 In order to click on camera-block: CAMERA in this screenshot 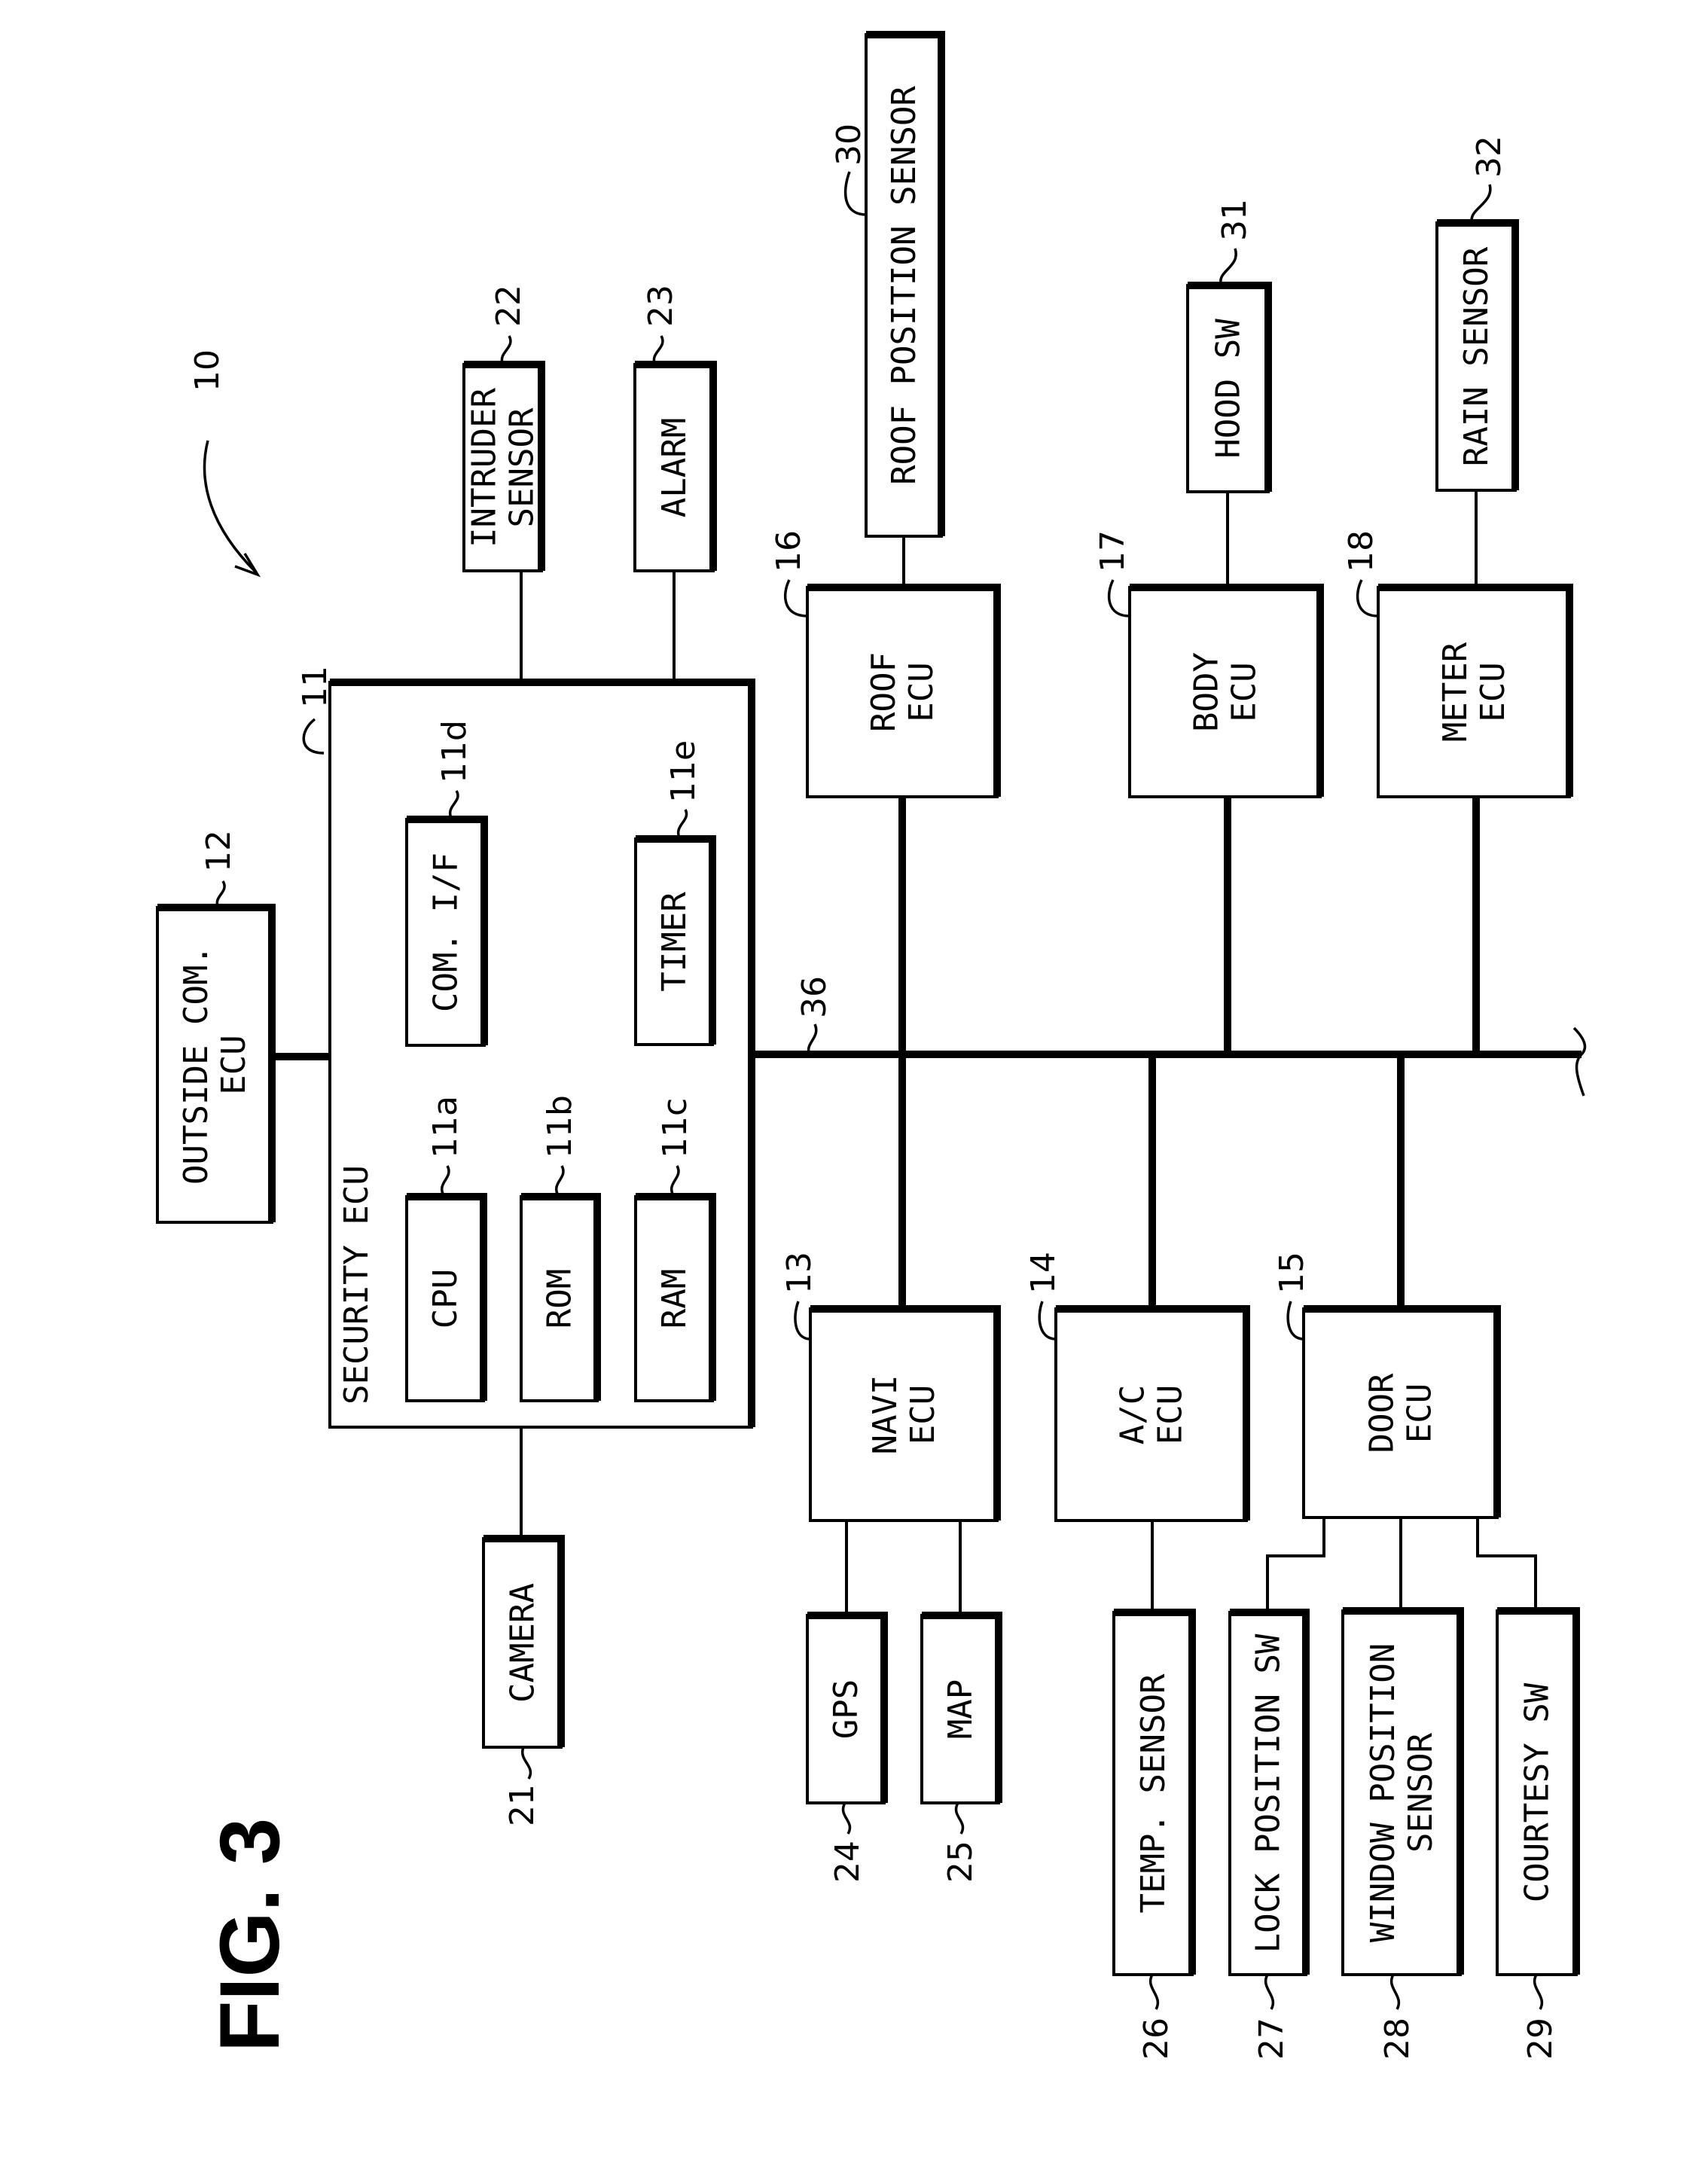, I will do `click(523, 1642)`.